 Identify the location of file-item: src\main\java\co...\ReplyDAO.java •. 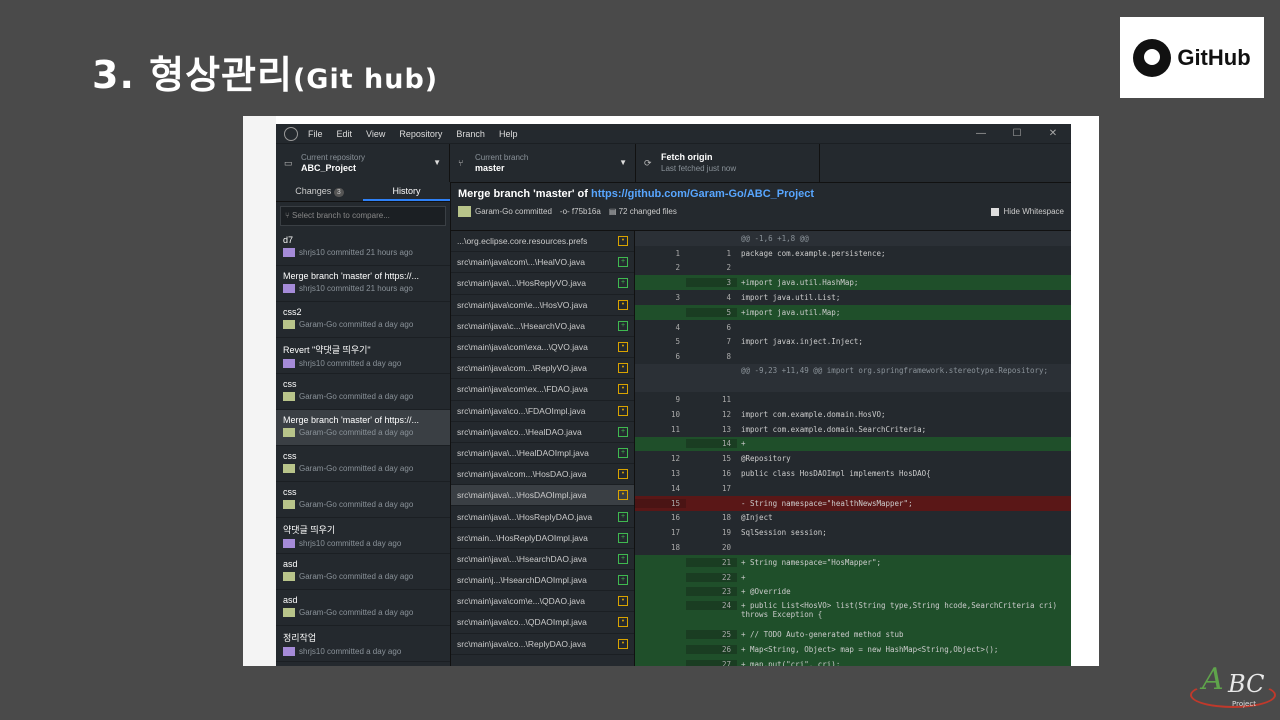
(542, 644).